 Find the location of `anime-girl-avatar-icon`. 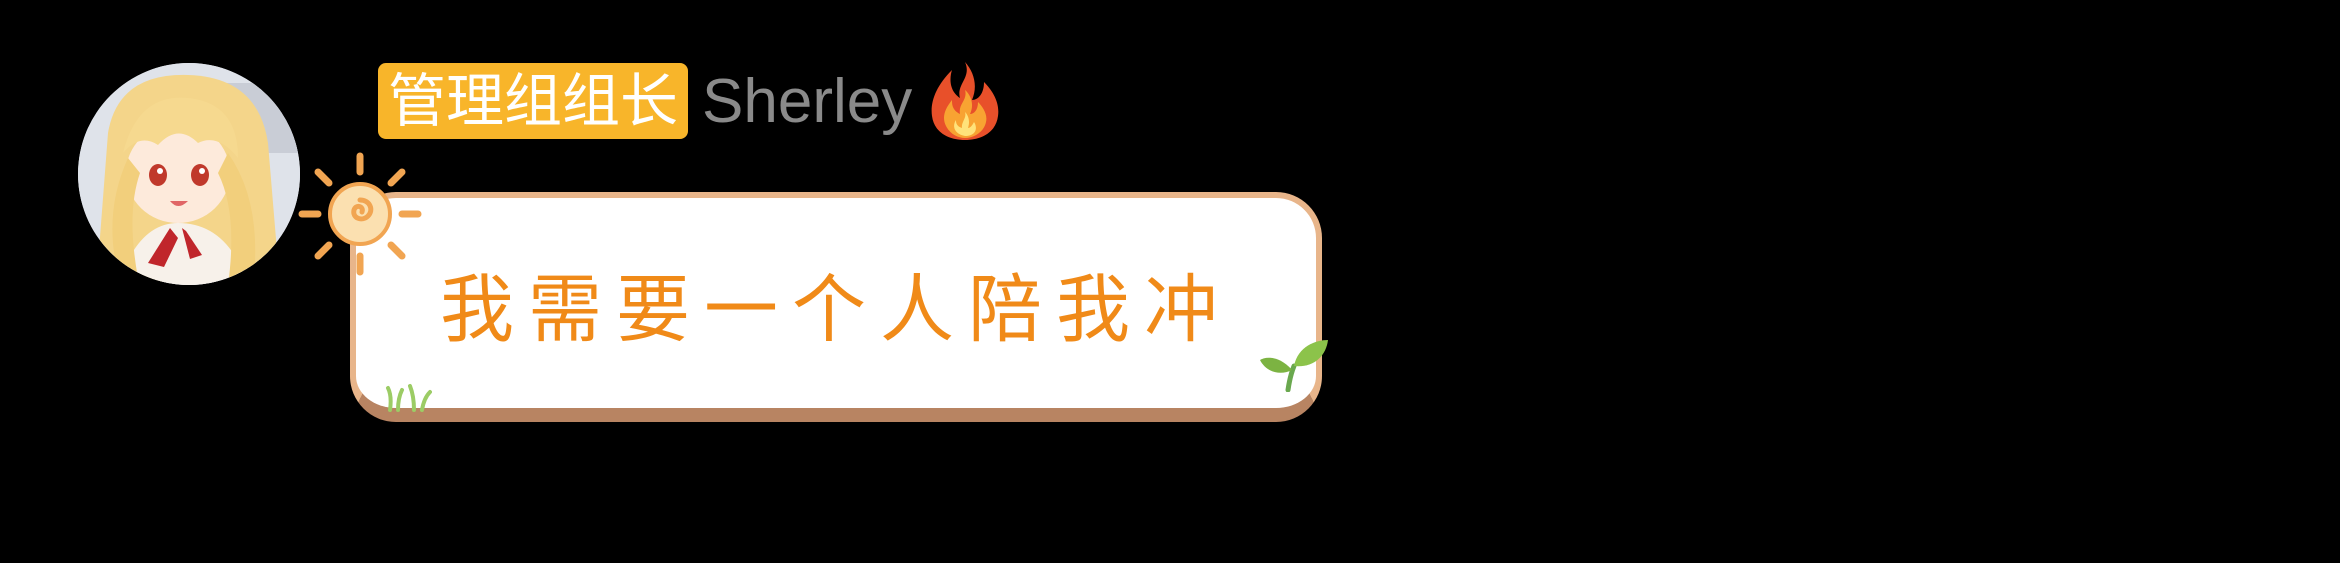

anime-girl-avatar-icon is located at coordinates (189, 174).